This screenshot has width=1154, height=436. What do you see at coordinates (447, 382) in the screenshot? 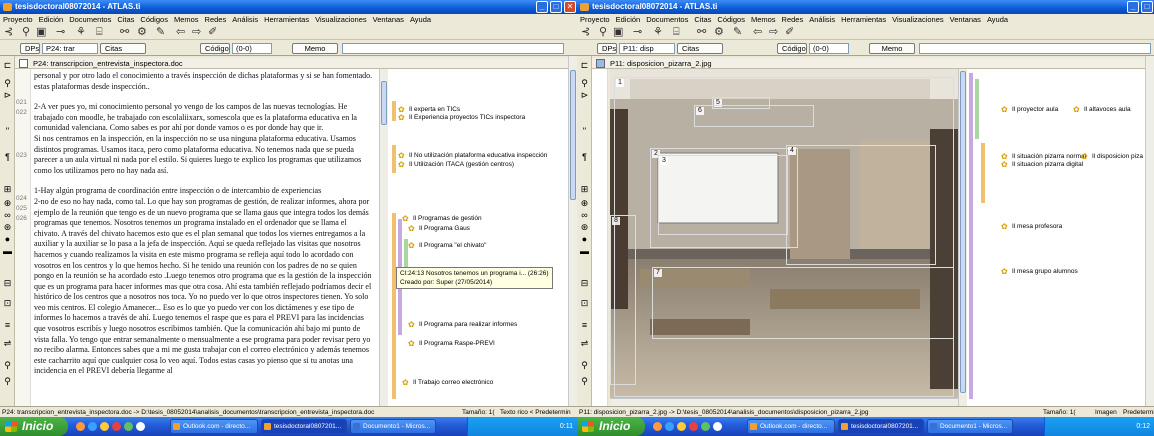
I see `code-label: Il Trabajo correo electrónico` at bounding box center [447, 382].